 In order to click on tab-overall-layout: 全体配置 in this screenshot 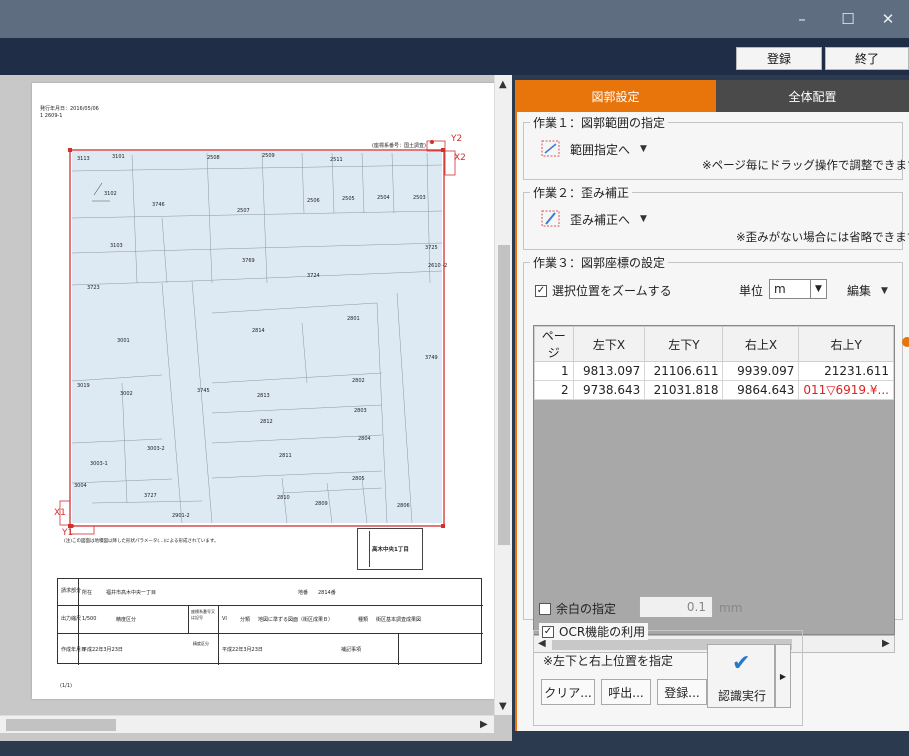, I will do `click(812, 96)`.